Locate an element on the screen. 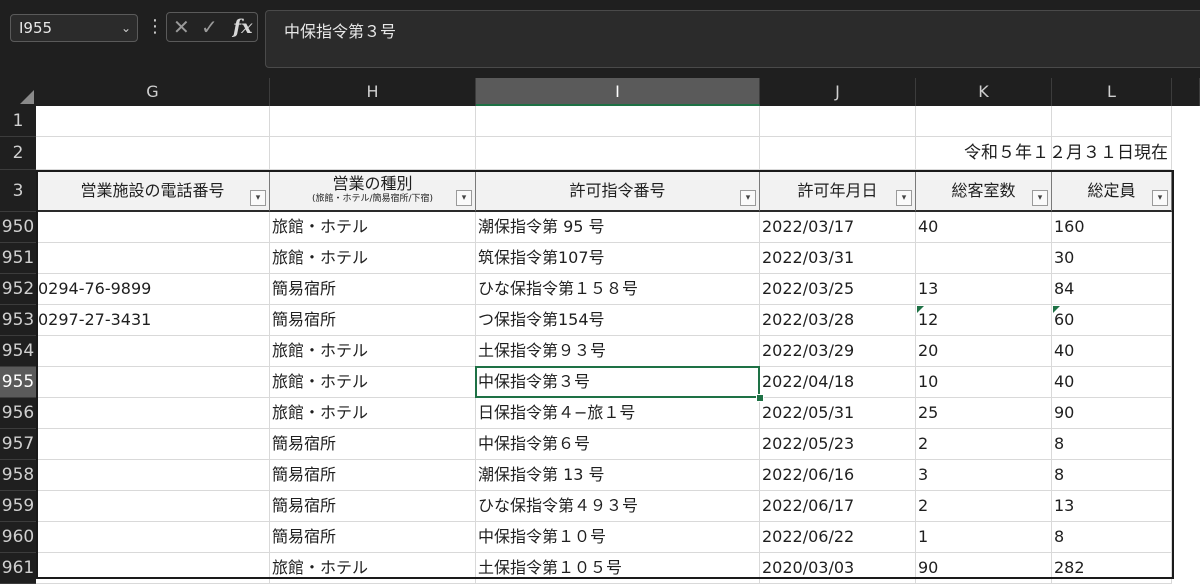 This screenshot has height=584, width=1200. table-cell-i: 土保指令第１０５号 is located at coordinates (618, 568).